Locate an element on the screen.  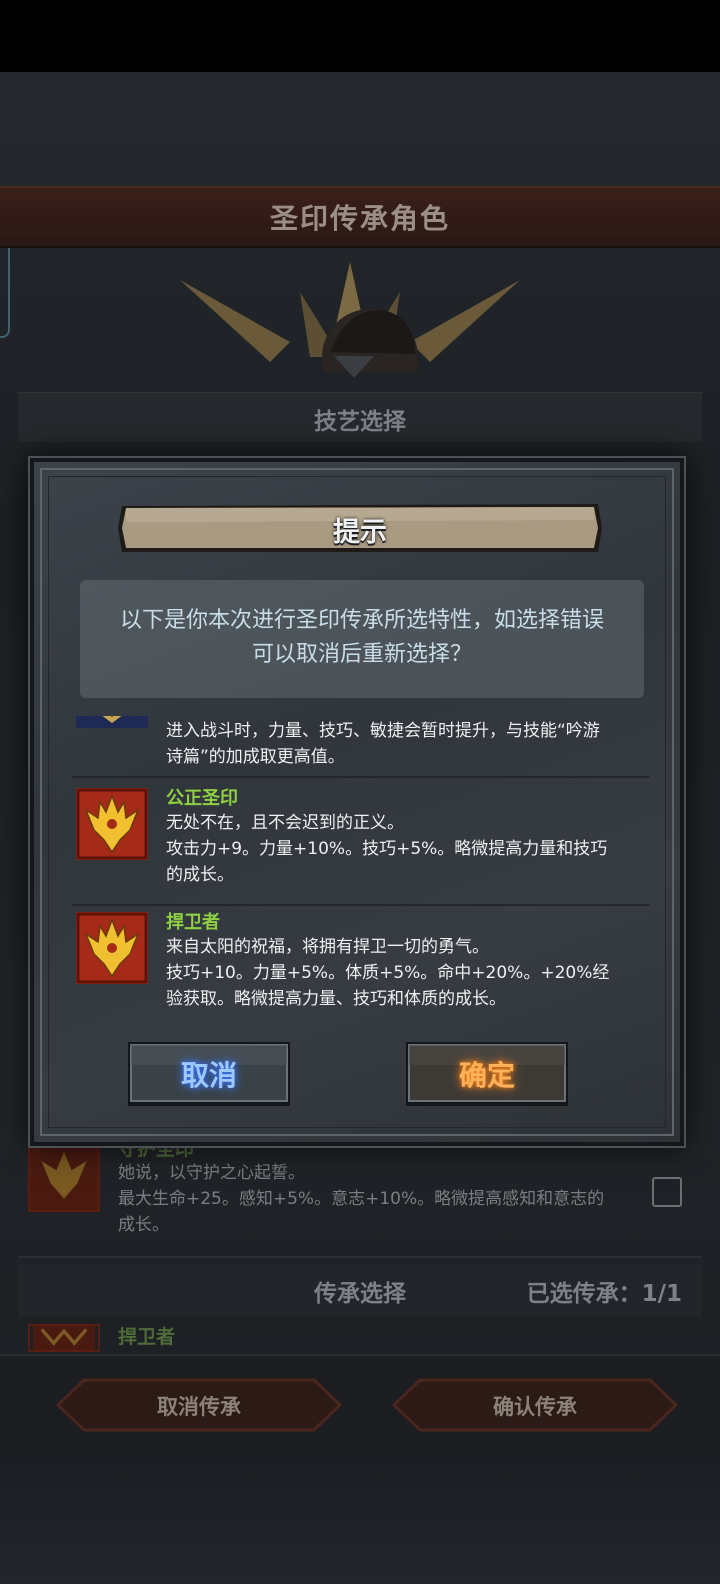
cancel-button: 取消 is located at coordinates (209, 1074).